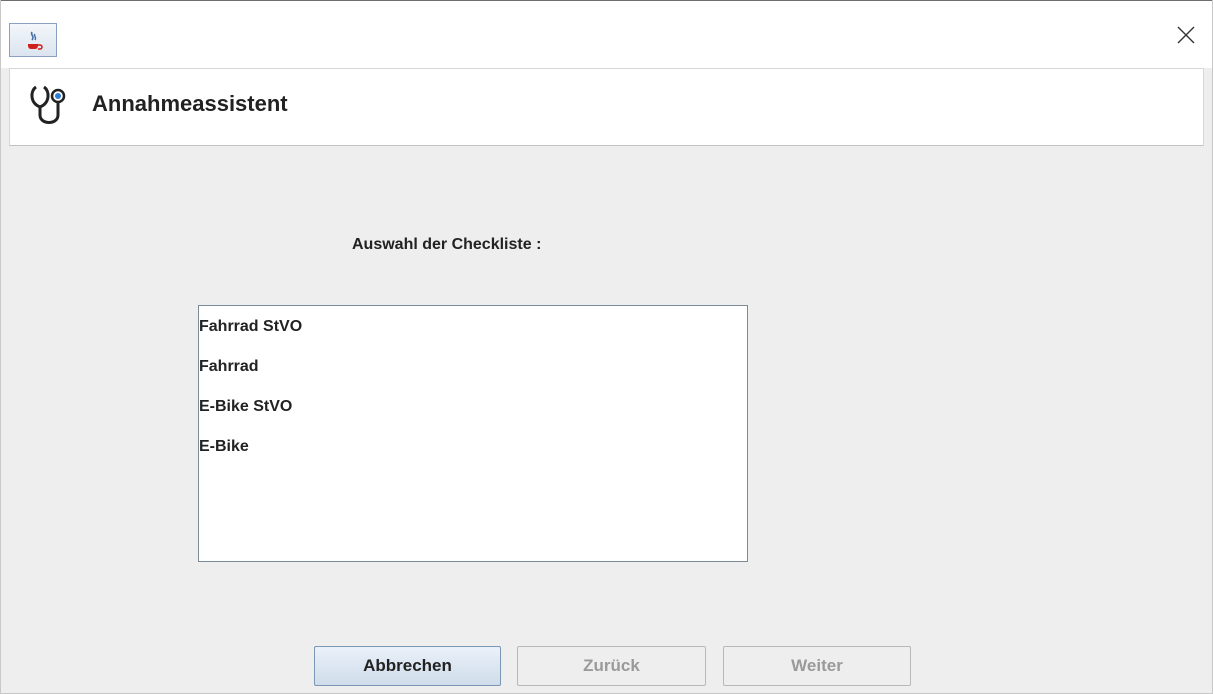  I want to click on list-item: E-Bike StVO, so click(473, 415).